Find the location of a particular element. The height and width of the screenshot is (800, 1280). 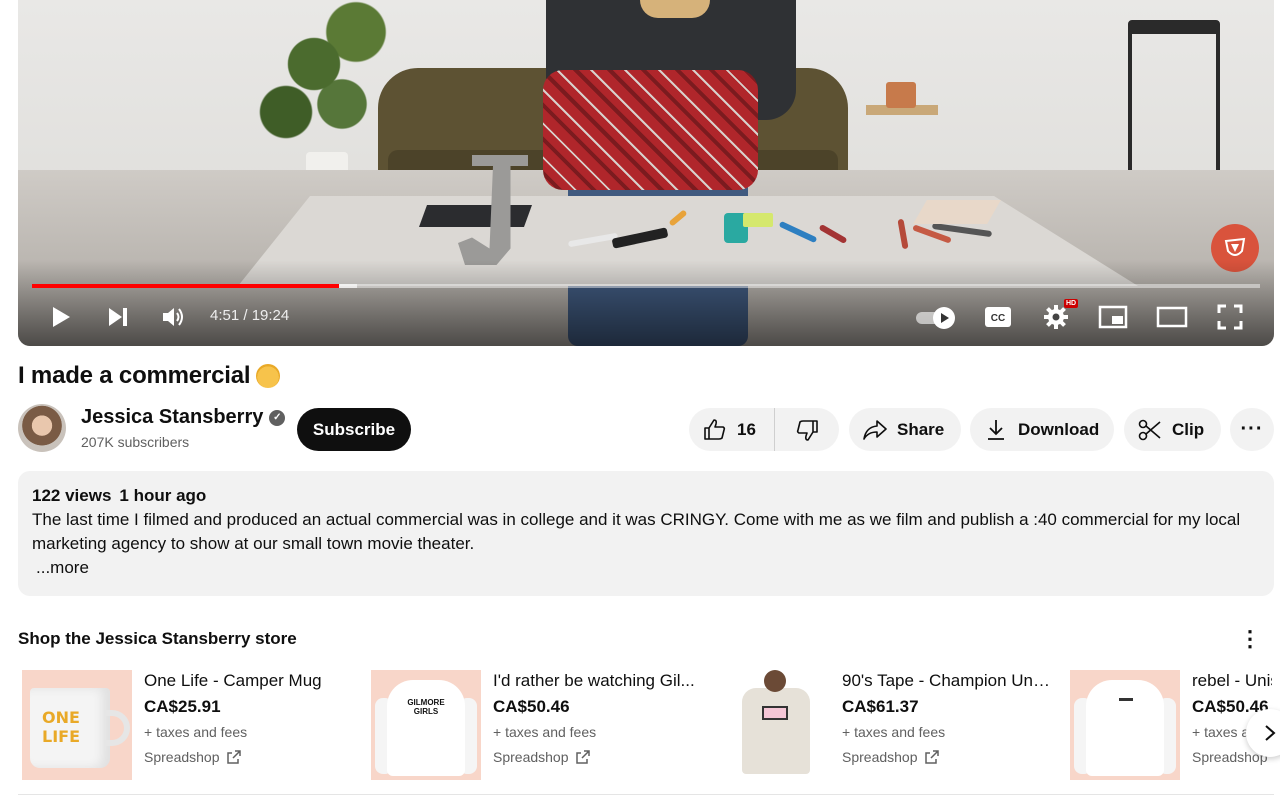

mug-logo: ONE LIFE is located at coordinates (61, 727).